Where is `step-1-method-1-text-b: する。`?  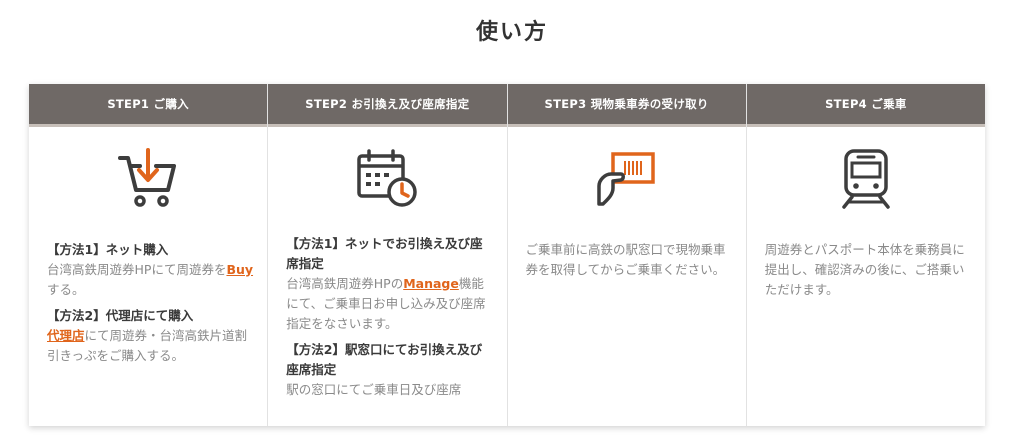 step-1-method-1-text-b: する。 is located at coordinates (66, 289).